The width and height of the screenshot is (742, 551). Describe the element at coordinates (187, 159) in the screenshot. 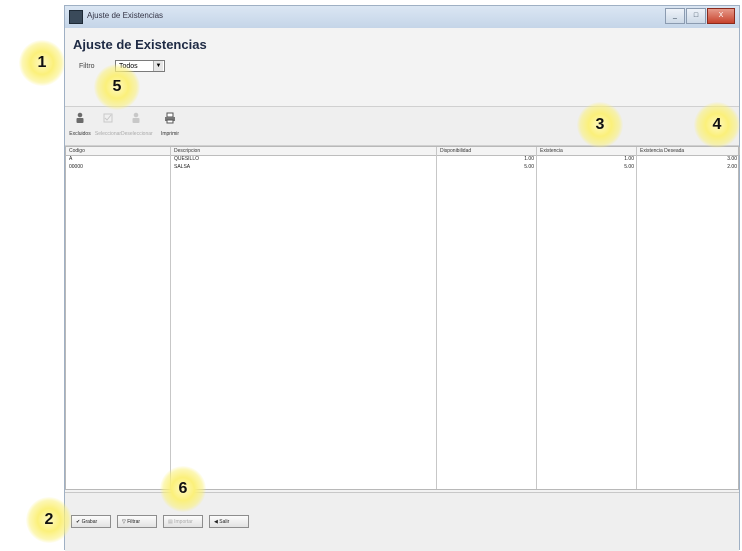

I see `cell-descripcion: QUESILLO` at that location.